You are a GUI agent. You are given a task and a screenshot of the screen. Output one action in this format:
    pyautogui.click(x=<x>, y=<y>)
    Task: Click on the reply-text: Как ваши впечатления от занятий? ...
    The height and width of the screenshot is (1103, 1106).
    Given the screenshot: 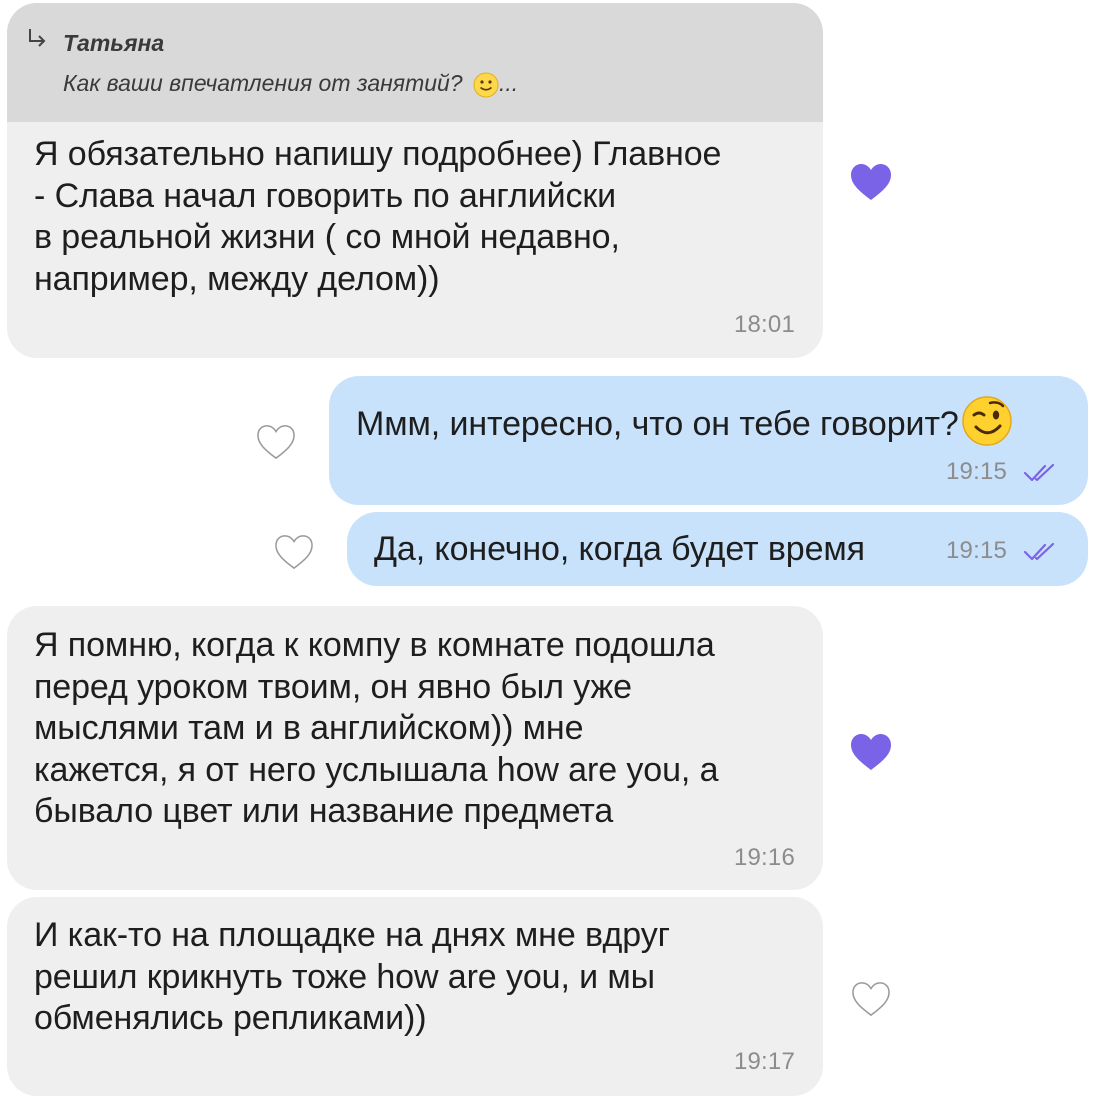 What is the action you would take?
    pyautogui.click(x=290, y=84)
    